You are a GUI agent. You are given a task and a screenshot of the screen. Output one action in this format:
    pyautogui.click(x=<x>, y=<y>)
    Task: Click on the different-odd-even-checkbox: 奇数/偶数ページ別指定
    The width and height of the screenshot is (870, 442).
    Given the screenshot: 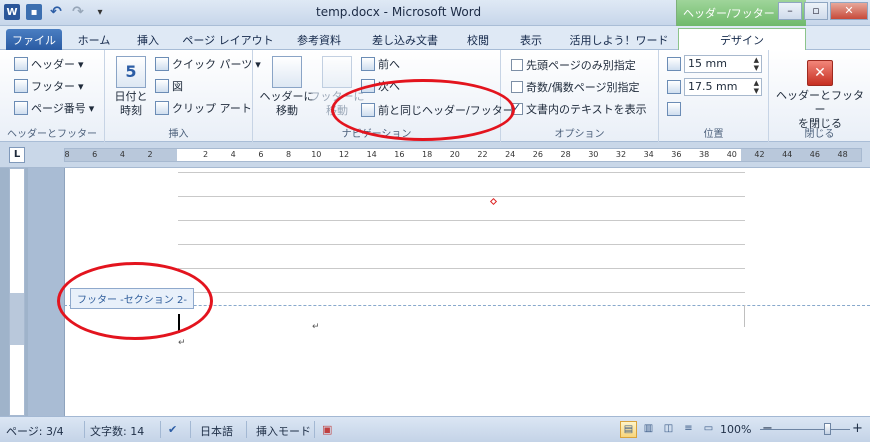 What is the action you would take?
    pyautogui.click(x=575, y=87)
    